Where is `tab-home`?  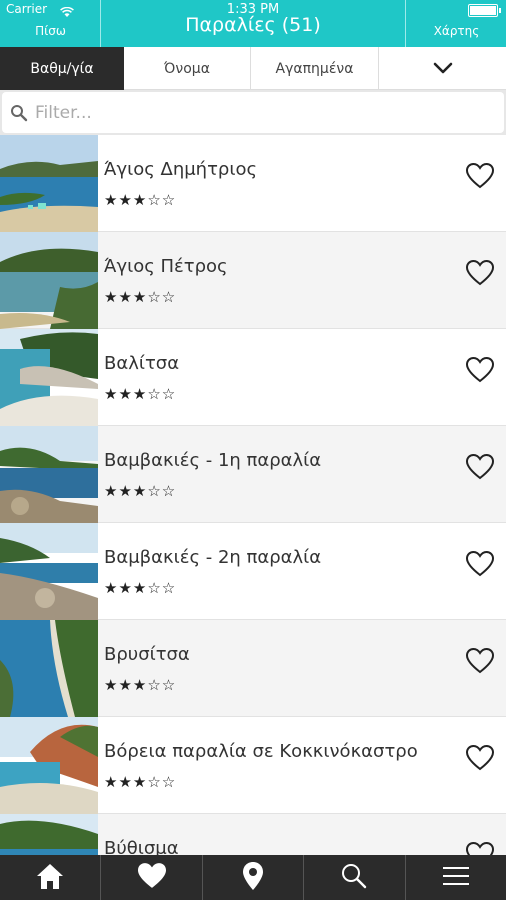 tab-home is located at coordinates (51, 877).